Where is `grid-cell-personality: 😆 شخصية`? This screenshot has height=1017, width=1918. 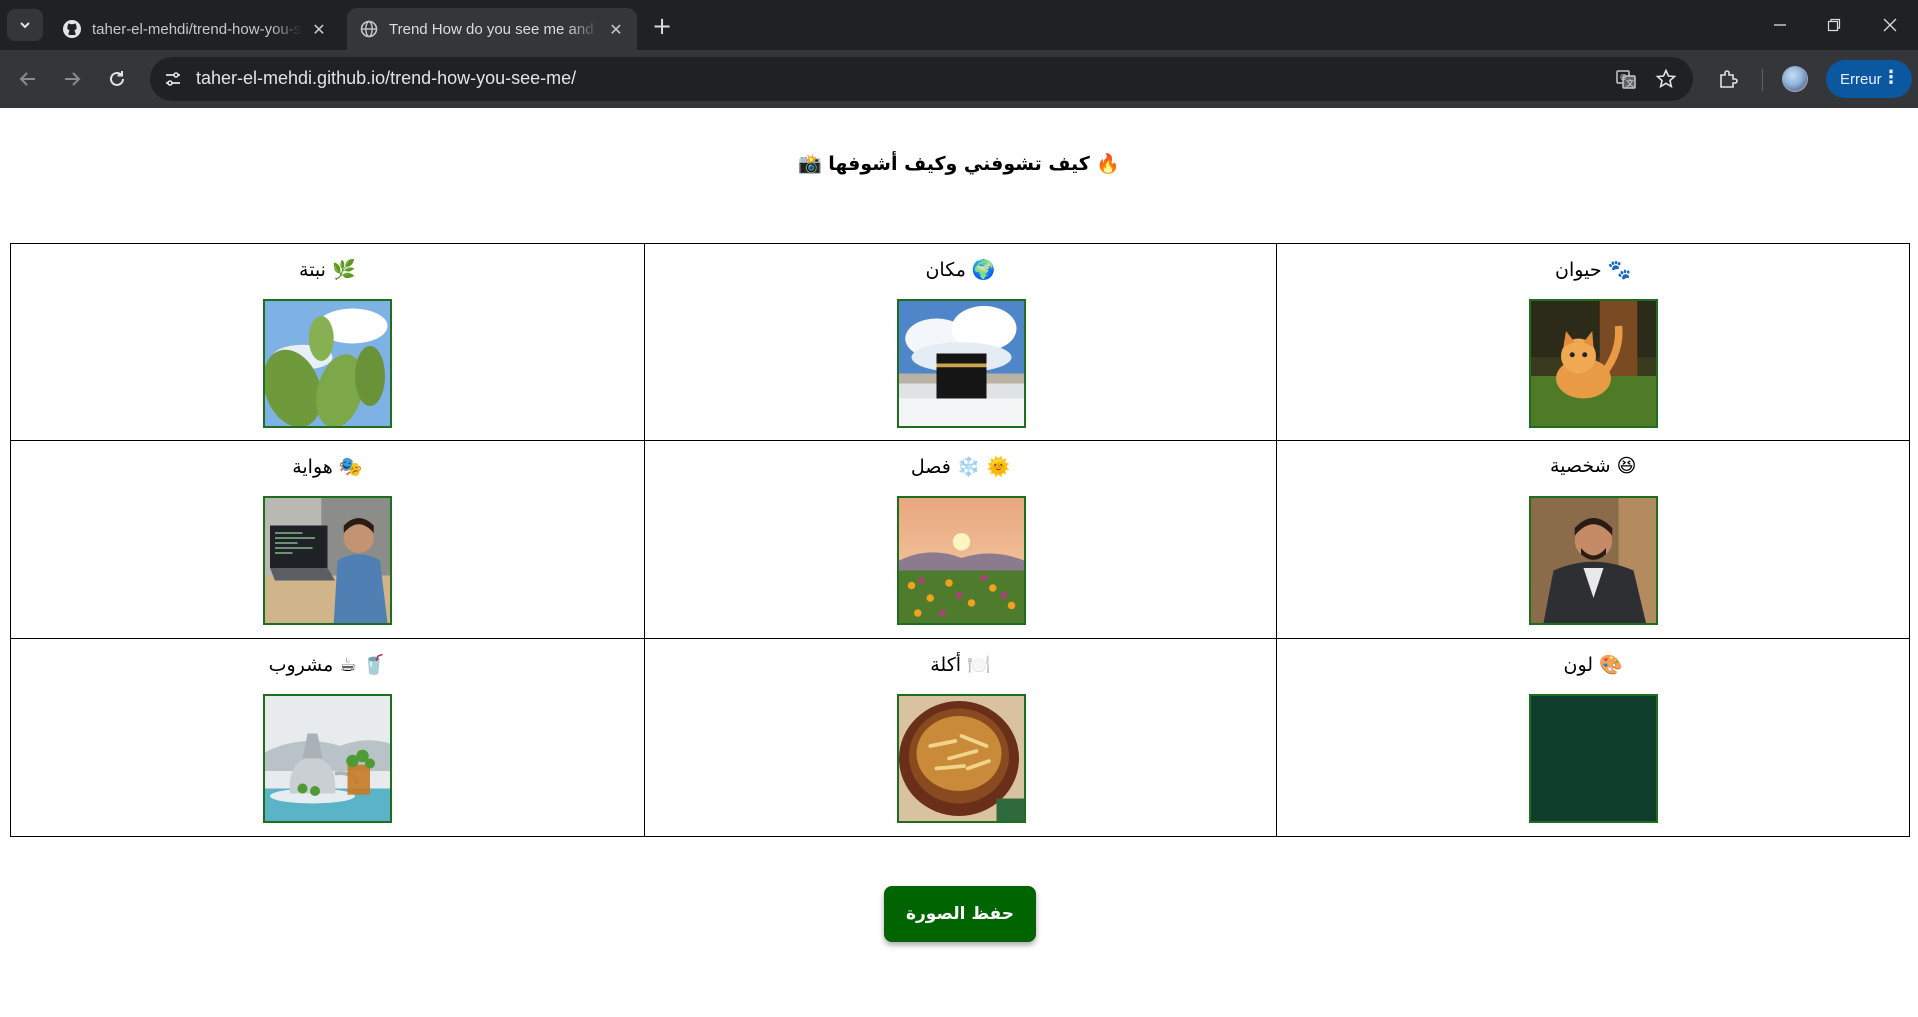 grid-cell-personality: 😆 شخصية is located at coordinates (1592, 540).